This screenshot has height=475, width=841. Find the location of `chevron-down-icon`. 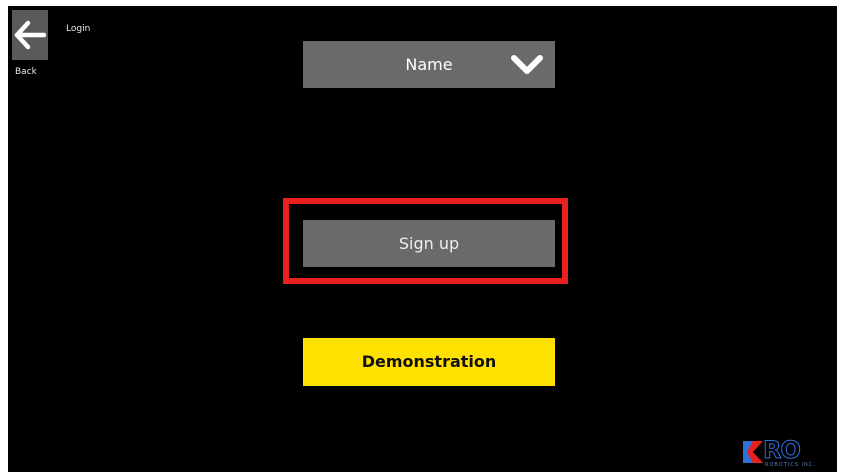

chevron-down-icon is located at coordinates (527, 64).